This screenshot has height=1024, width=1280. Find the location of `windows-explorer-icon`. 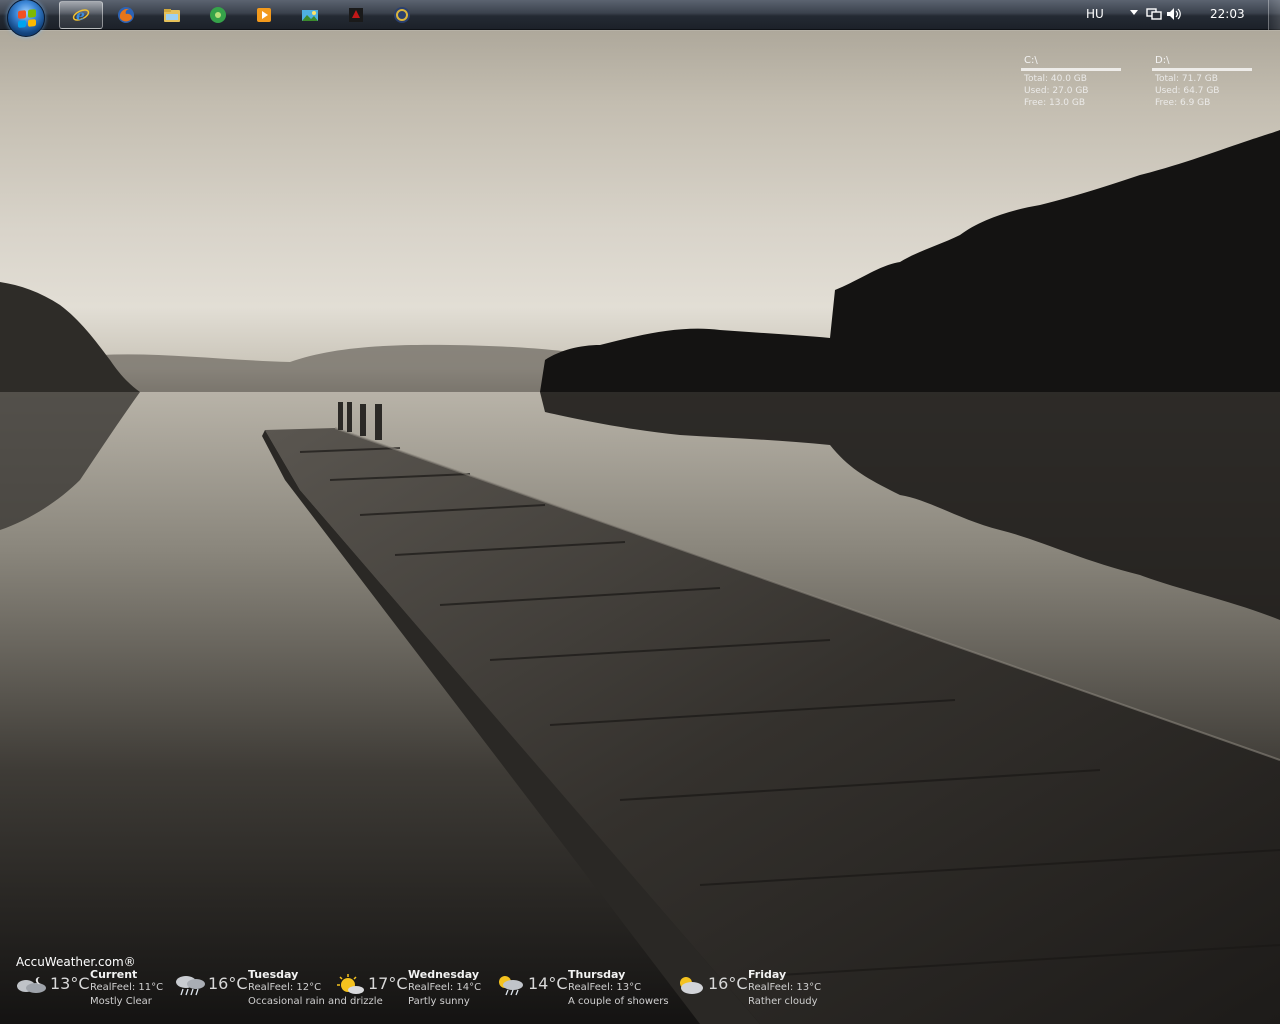

windows-explorer-icon is located at coordinates (172, 15).